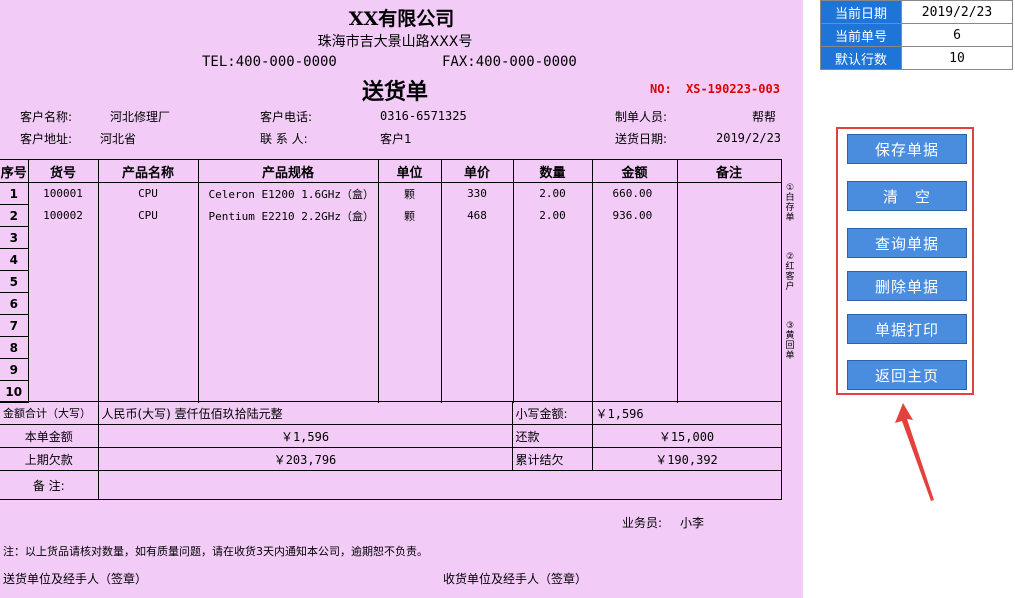  What do you see at coordinates (477, 193) in the screenshot?
I see `row-price: 330` at bounding box center [477, 193].